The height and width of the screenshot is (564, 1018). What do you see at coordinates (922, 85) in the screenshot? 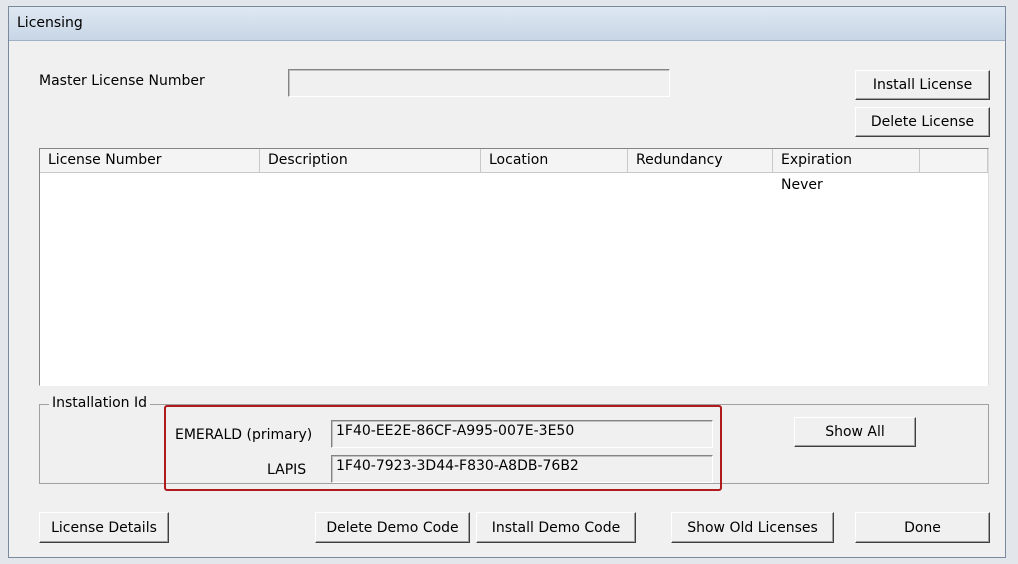
I see `install-license-button: Install License` at bounding box center [922, 85].